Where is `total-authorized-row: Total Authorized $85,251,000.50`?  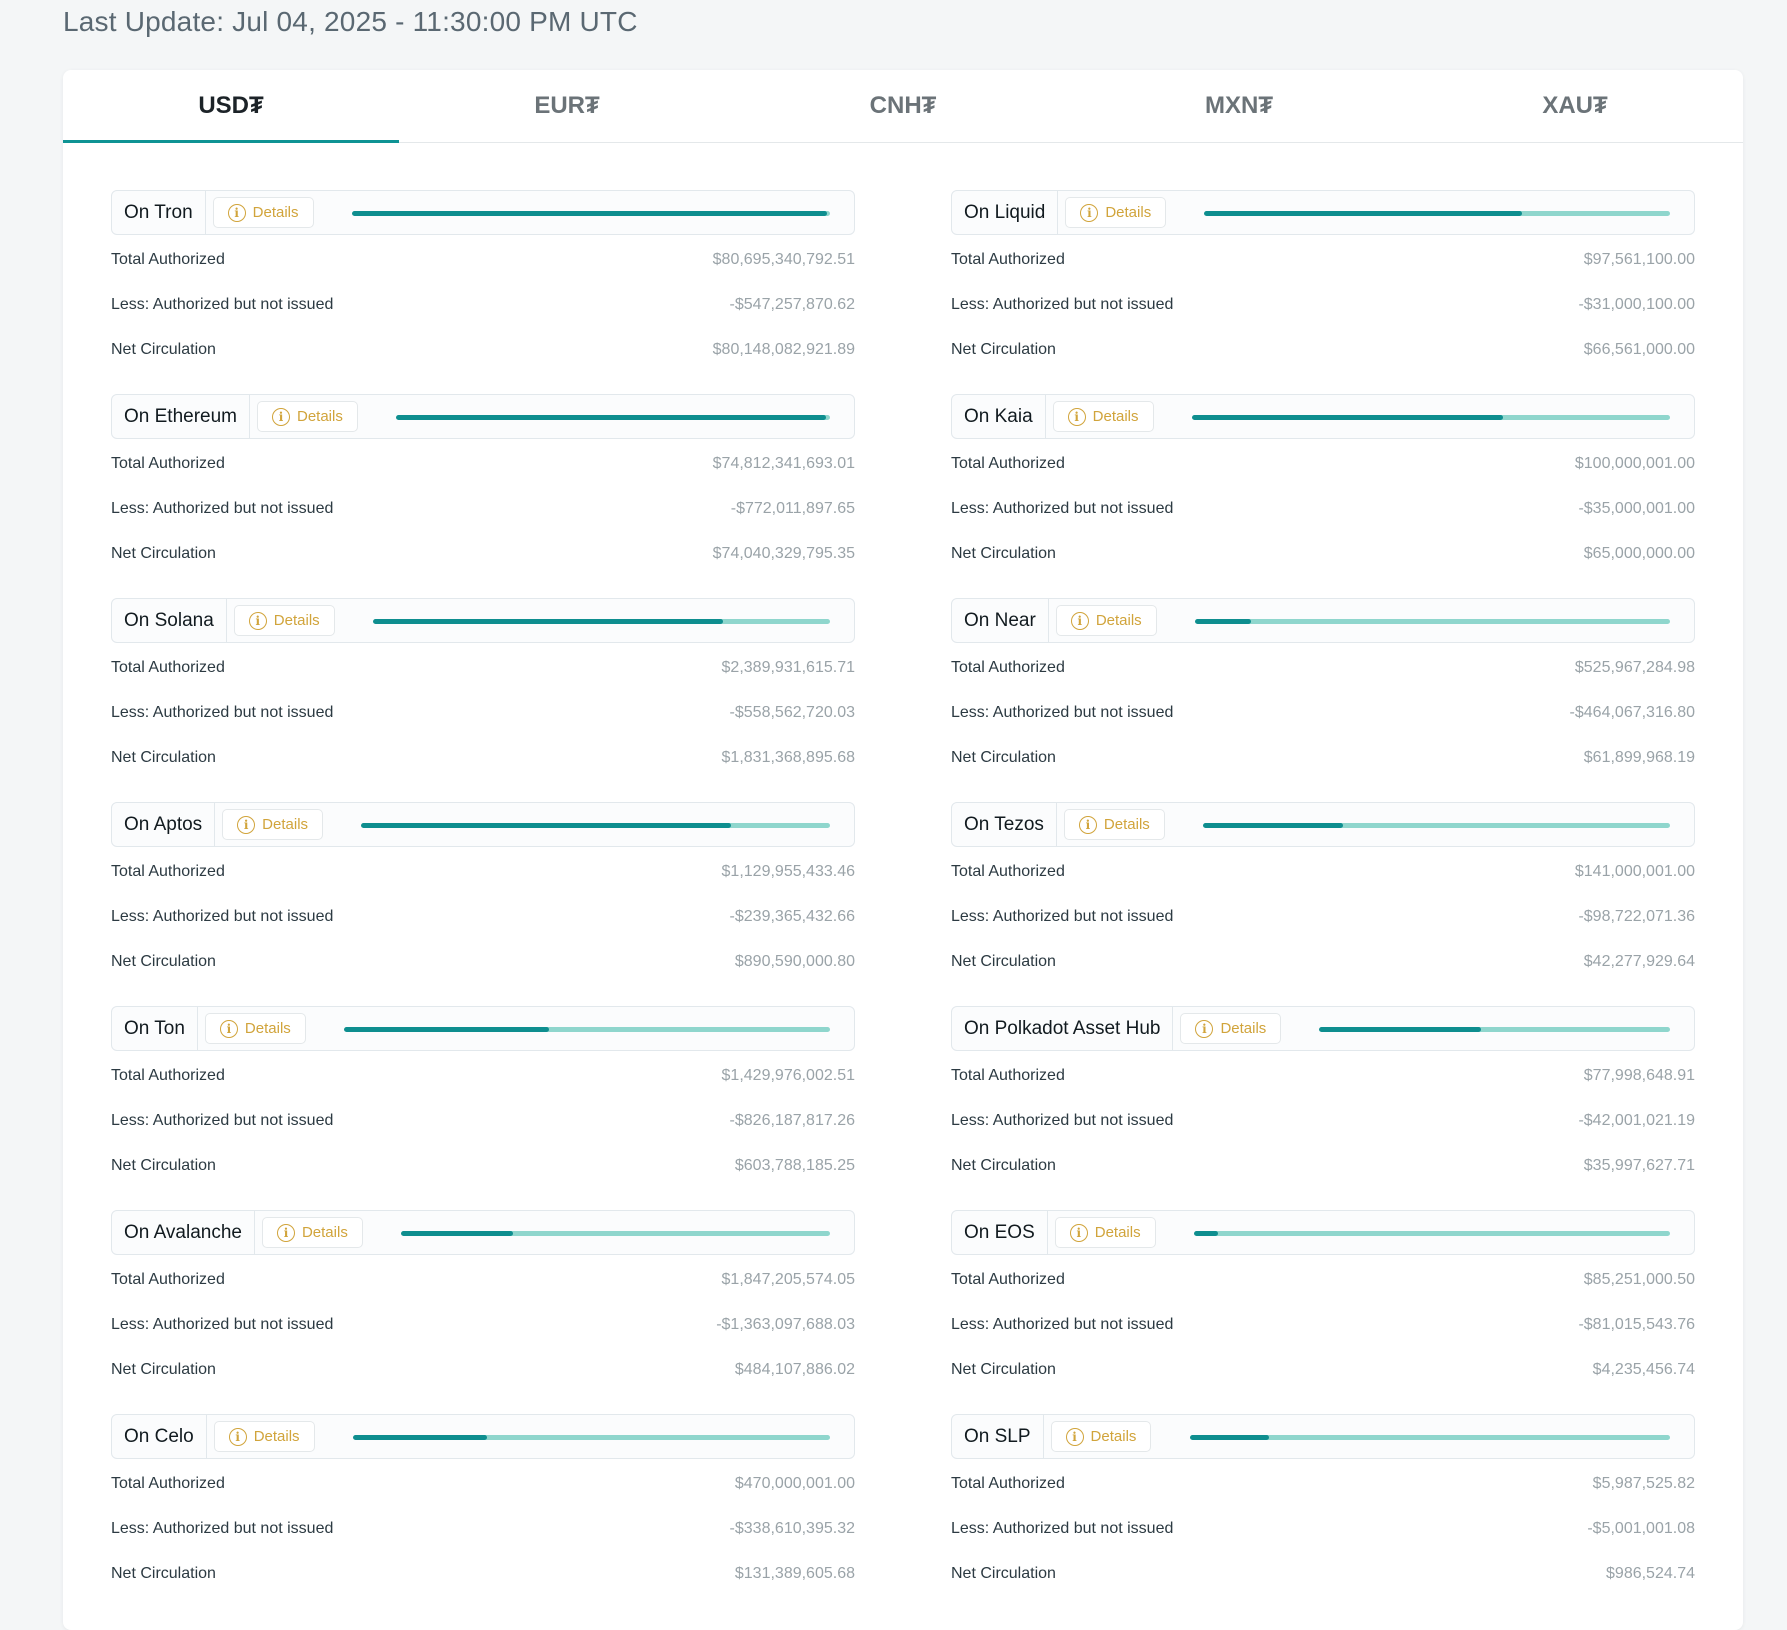 total-authorized-row: Total Authorized $85,251,000.50 is located at coordinates (1323, 1279).